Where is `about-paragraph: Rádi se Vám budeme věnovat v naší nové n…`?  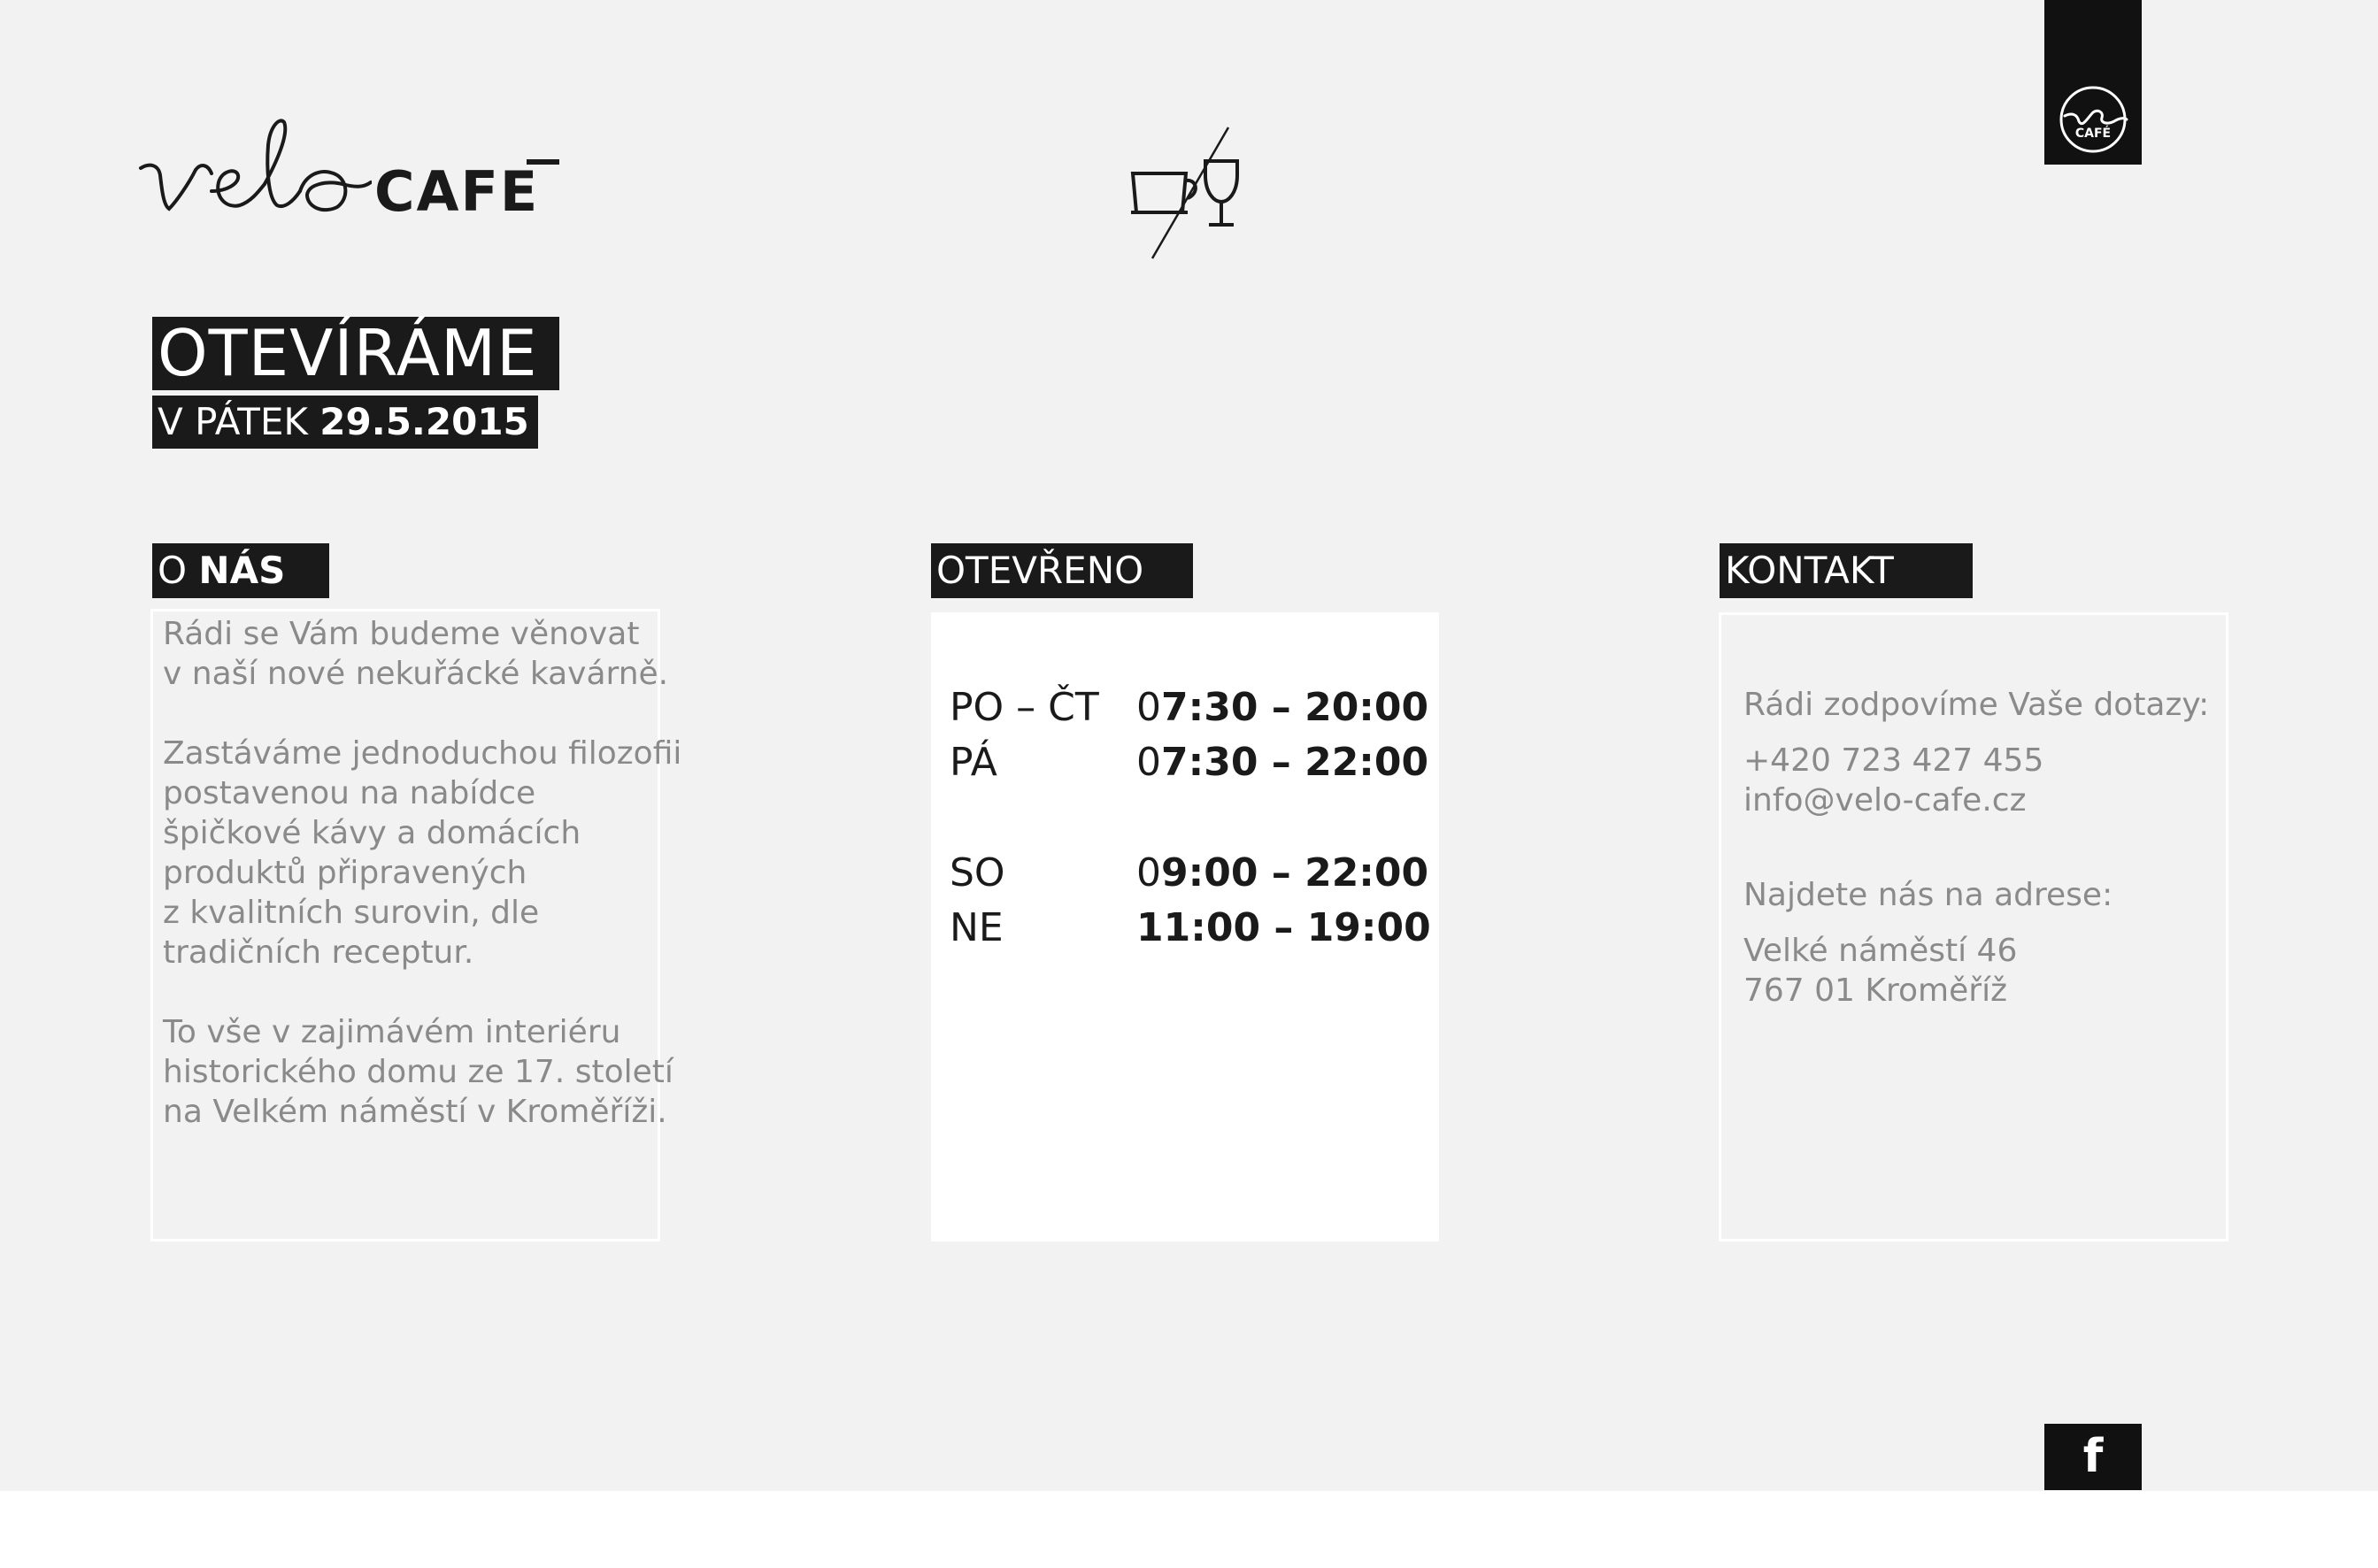
about-paragraph: Rádi se Vám budeme věnovat v naší nové n… is located at coordinates (422, 654).